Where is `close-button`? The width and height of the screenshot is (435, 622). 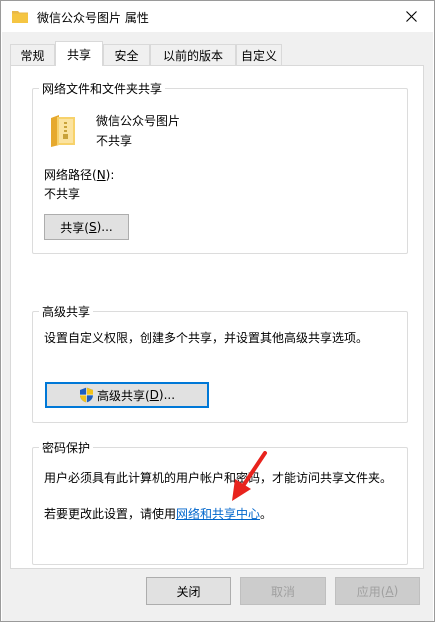 close-button is located at coordinates (411, 16).